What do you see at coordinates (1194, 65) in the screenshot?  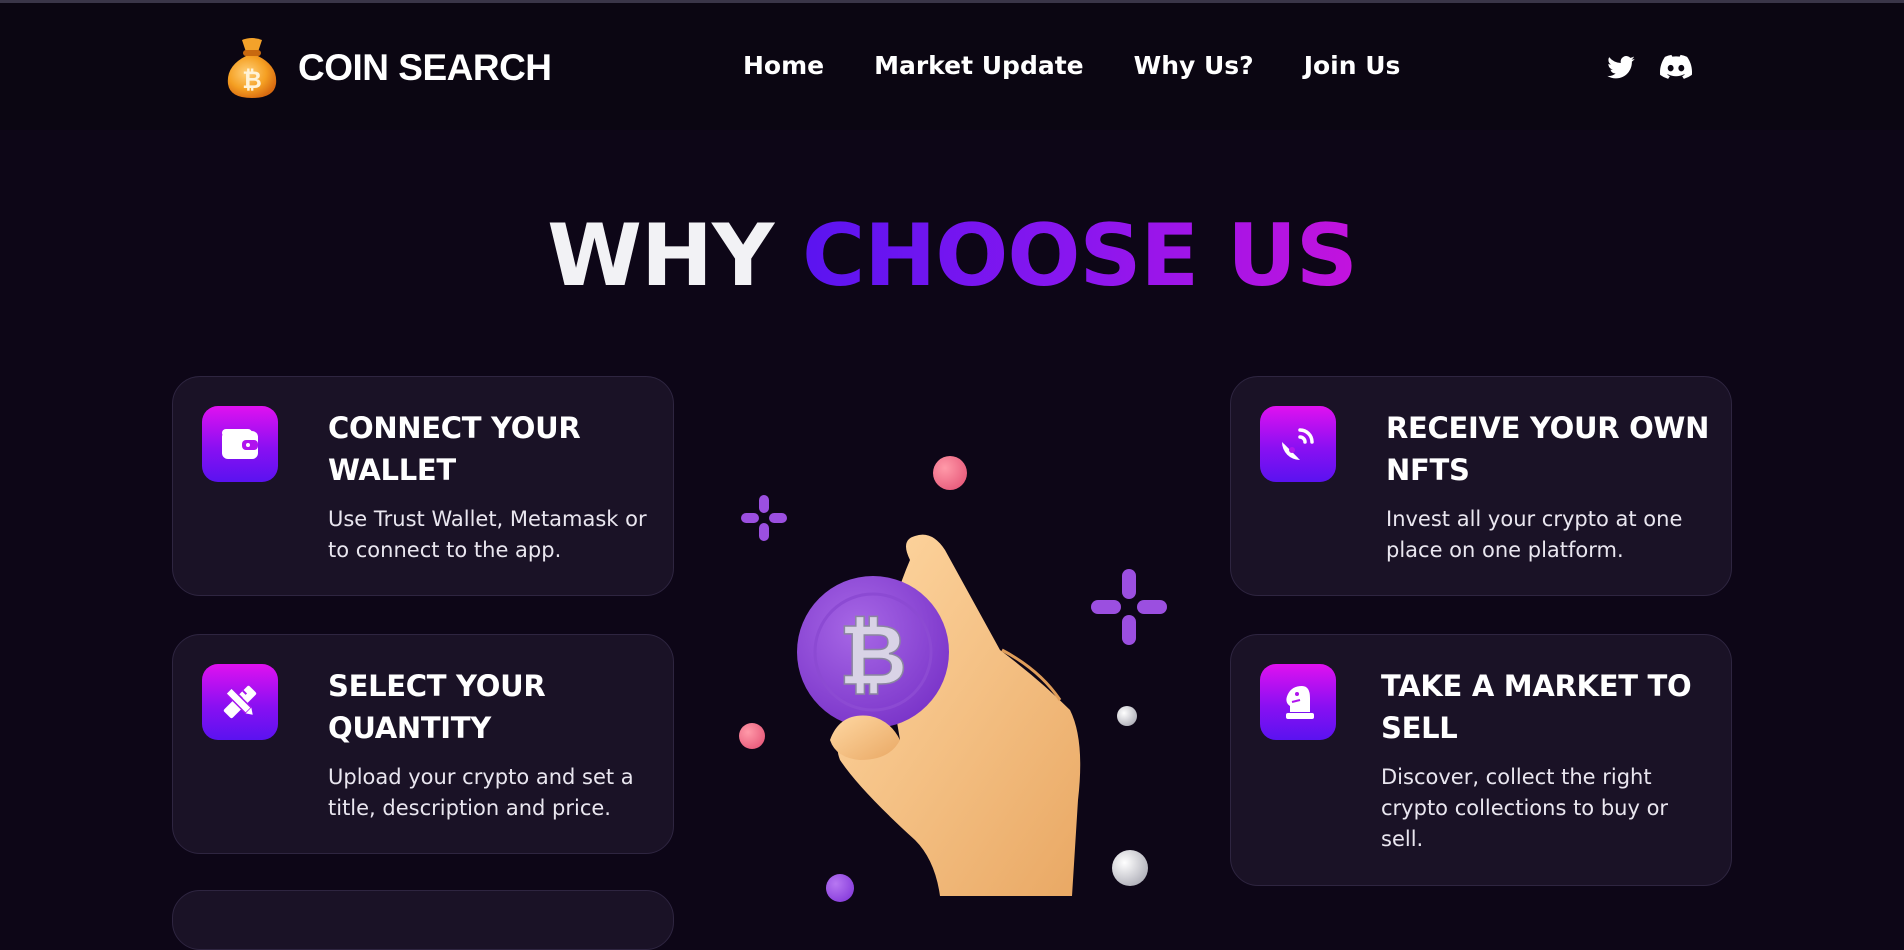 I see `nav-item-why-us: Why Us?` at bounding box center [1194, 65].